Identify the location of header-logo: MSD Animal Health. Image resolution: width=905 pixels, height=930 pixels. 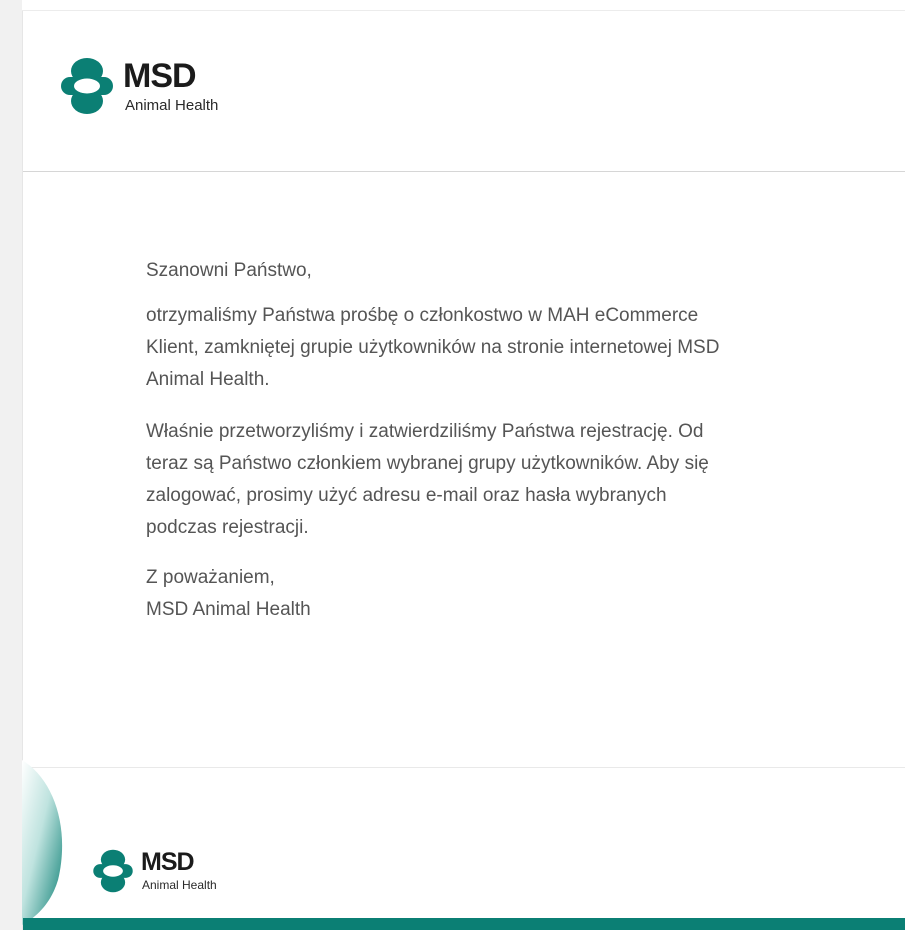
(139, 86).